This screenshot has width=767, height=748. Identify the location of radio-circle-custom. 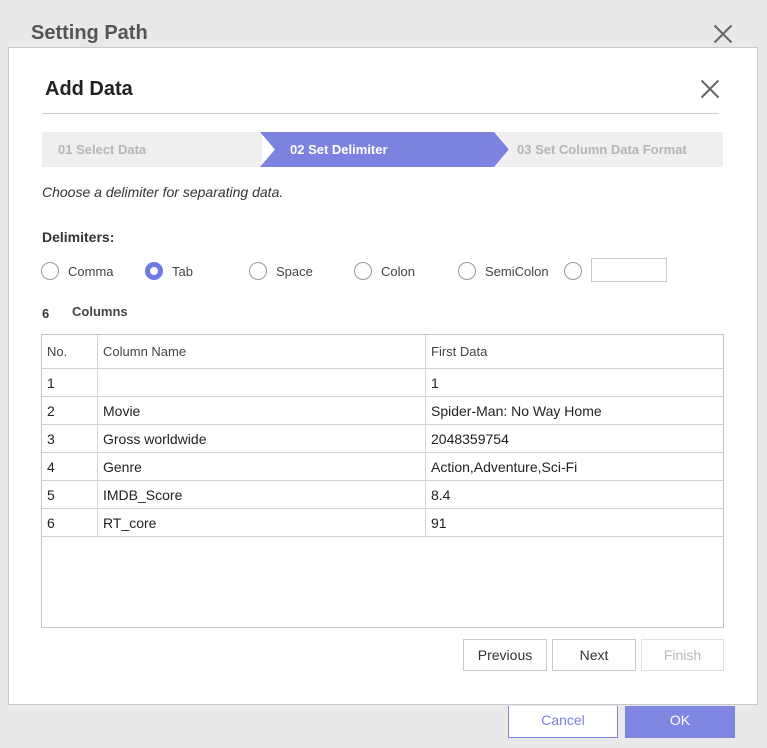
(573, 271).